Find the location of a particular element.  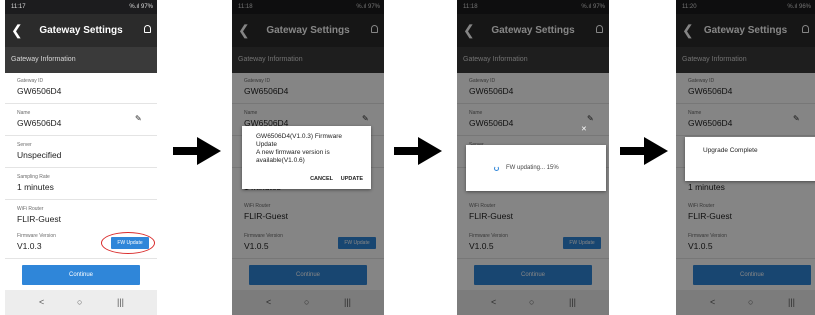

bell-icon is located at coordinates (147, 29).